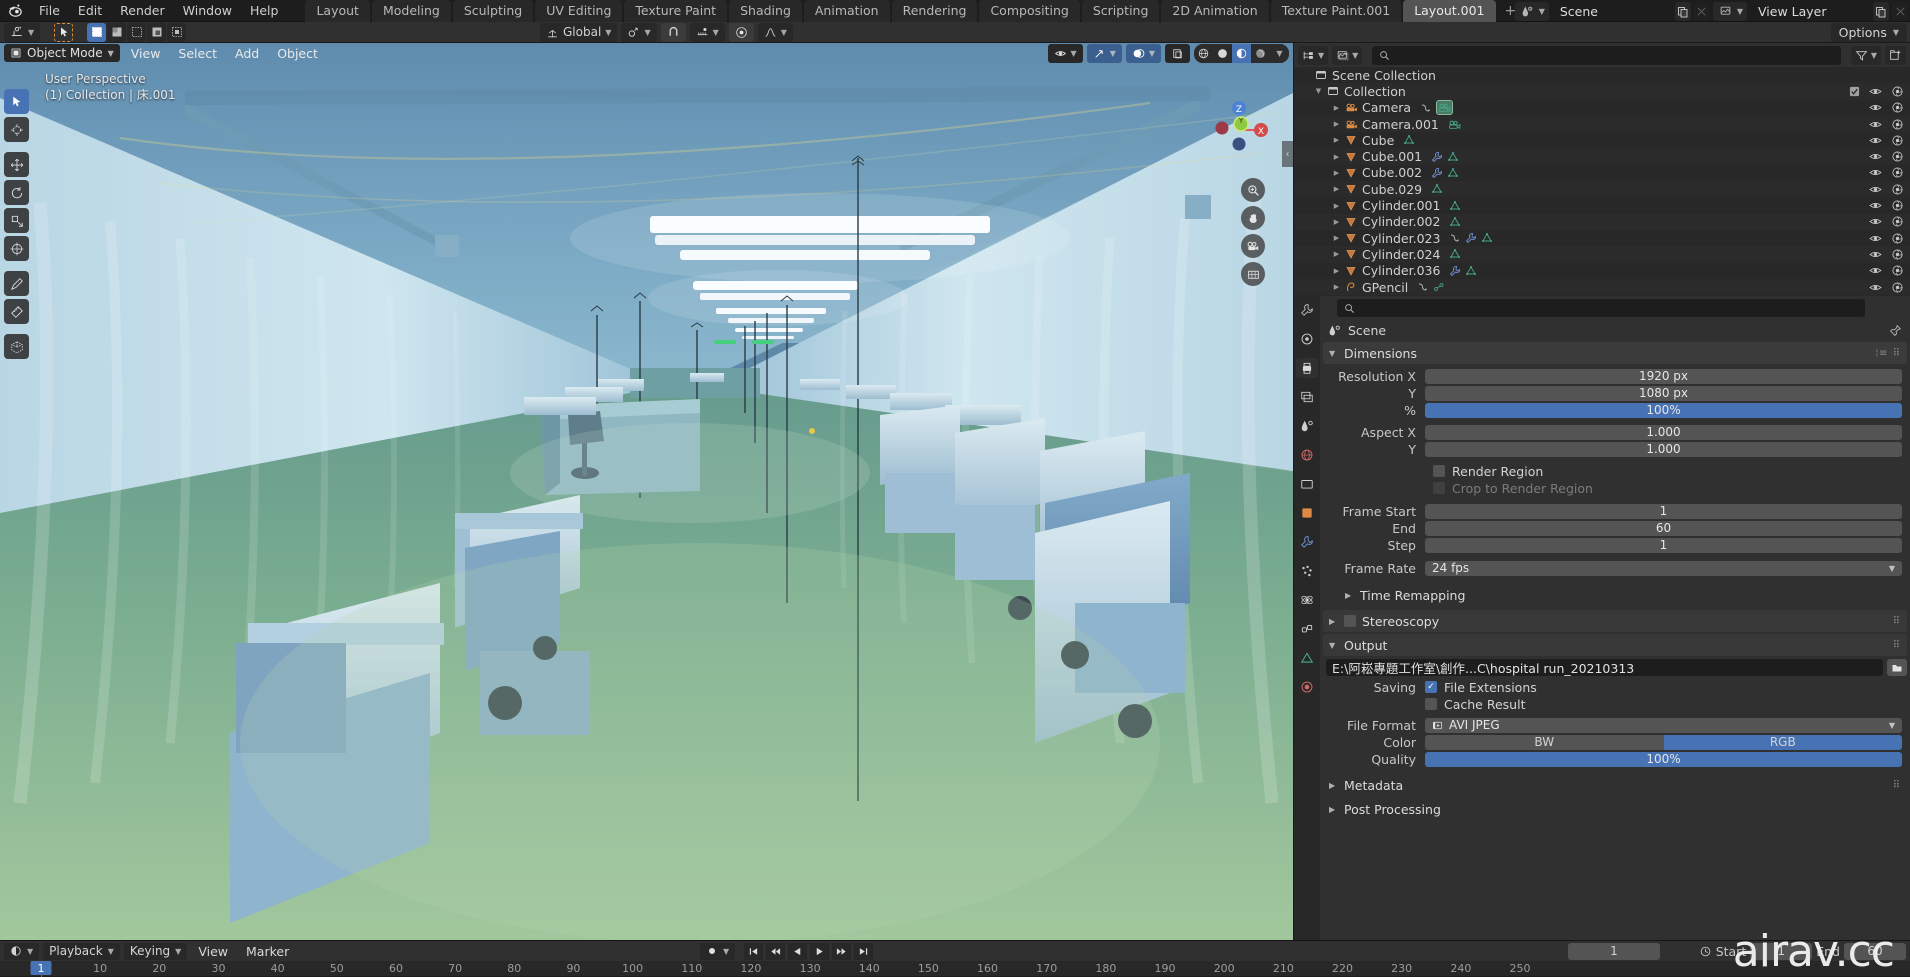  What do you see at coordinates (578, 32) in the screenshot?
I see `transform-orientation-dropdown: Global ▼` at bounding box center [578, 32].